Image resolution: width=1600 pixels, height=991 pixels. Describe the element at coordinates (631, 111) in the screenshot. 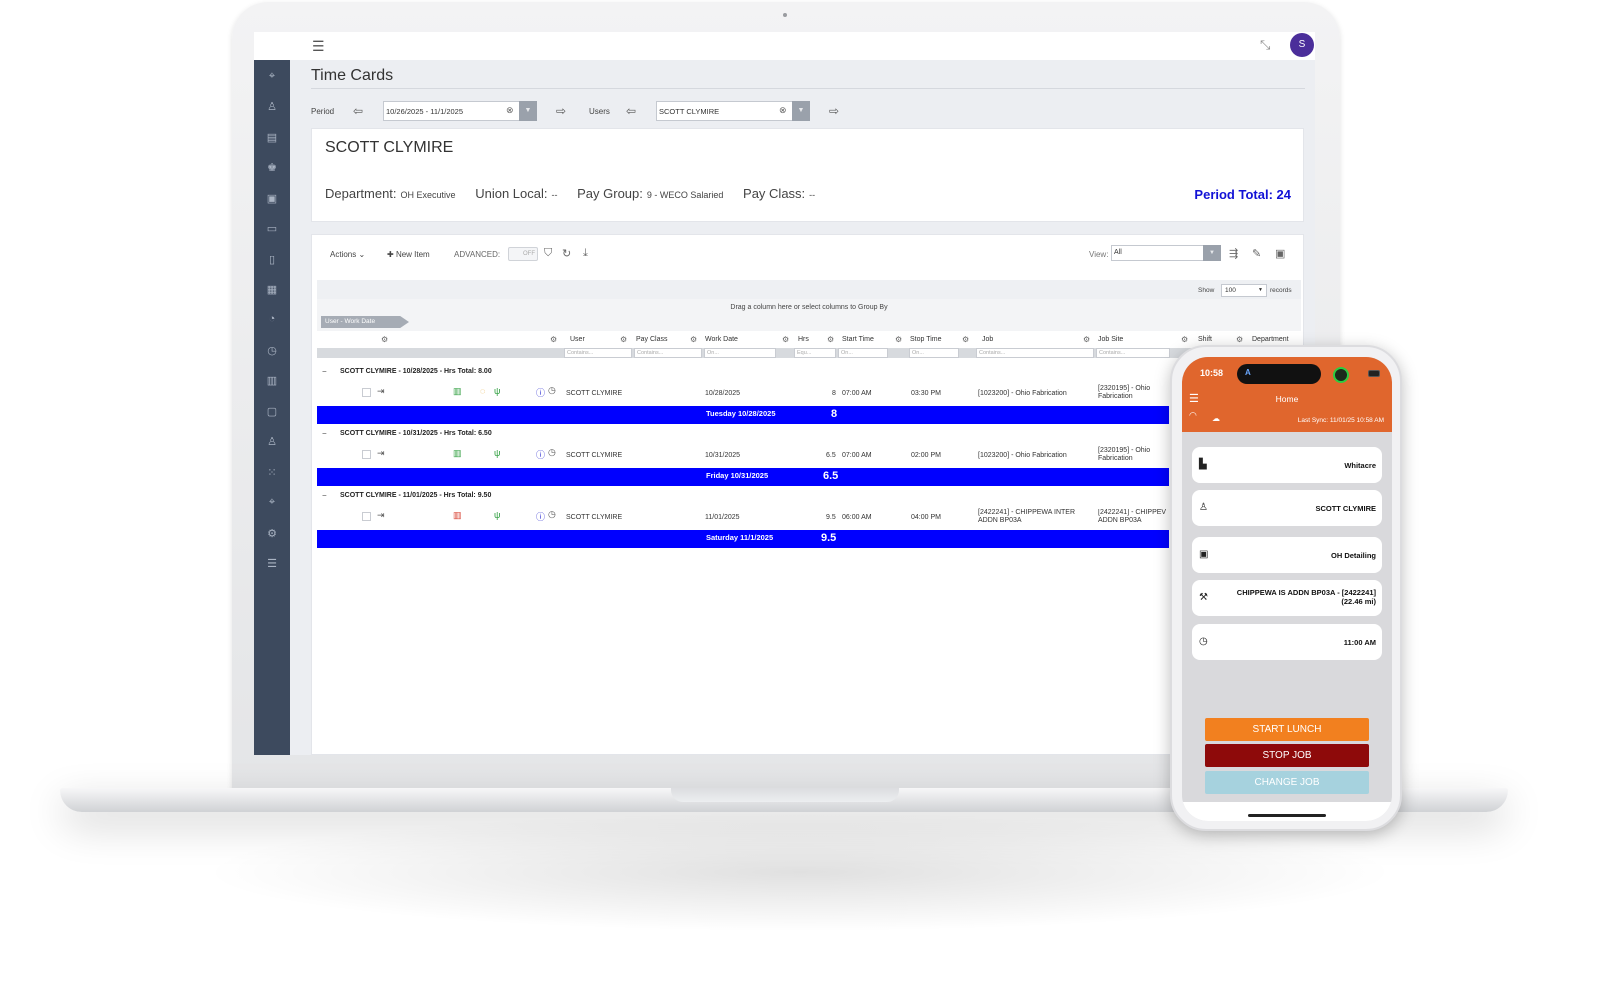

I see `users-prev-arrow-icon: ⇦` at that location.